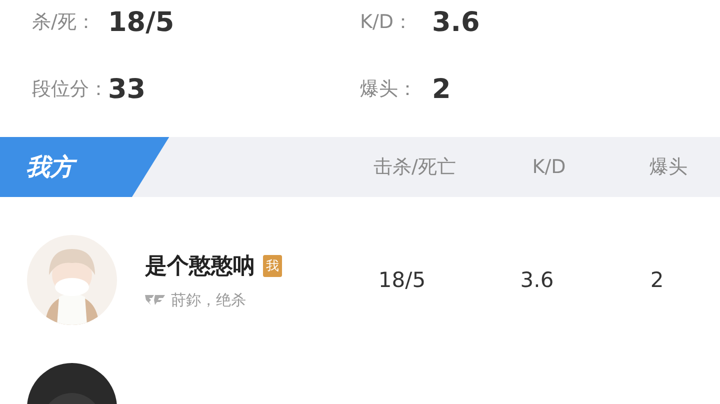 The height and width of the screenshot is (404, 720). I want to click on player-subtitle: 莳鉨，绝杀, so click(208, 300).